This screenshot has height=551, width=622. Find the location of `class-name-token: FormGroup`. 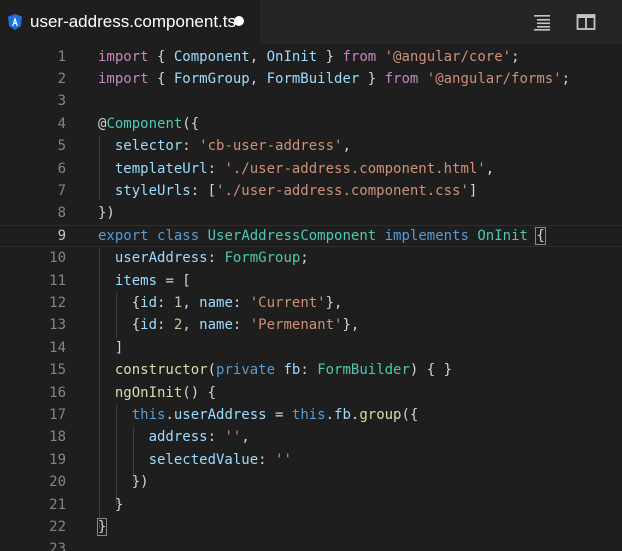

class-name-token: FormGroup is located at coordinates (262, 258).